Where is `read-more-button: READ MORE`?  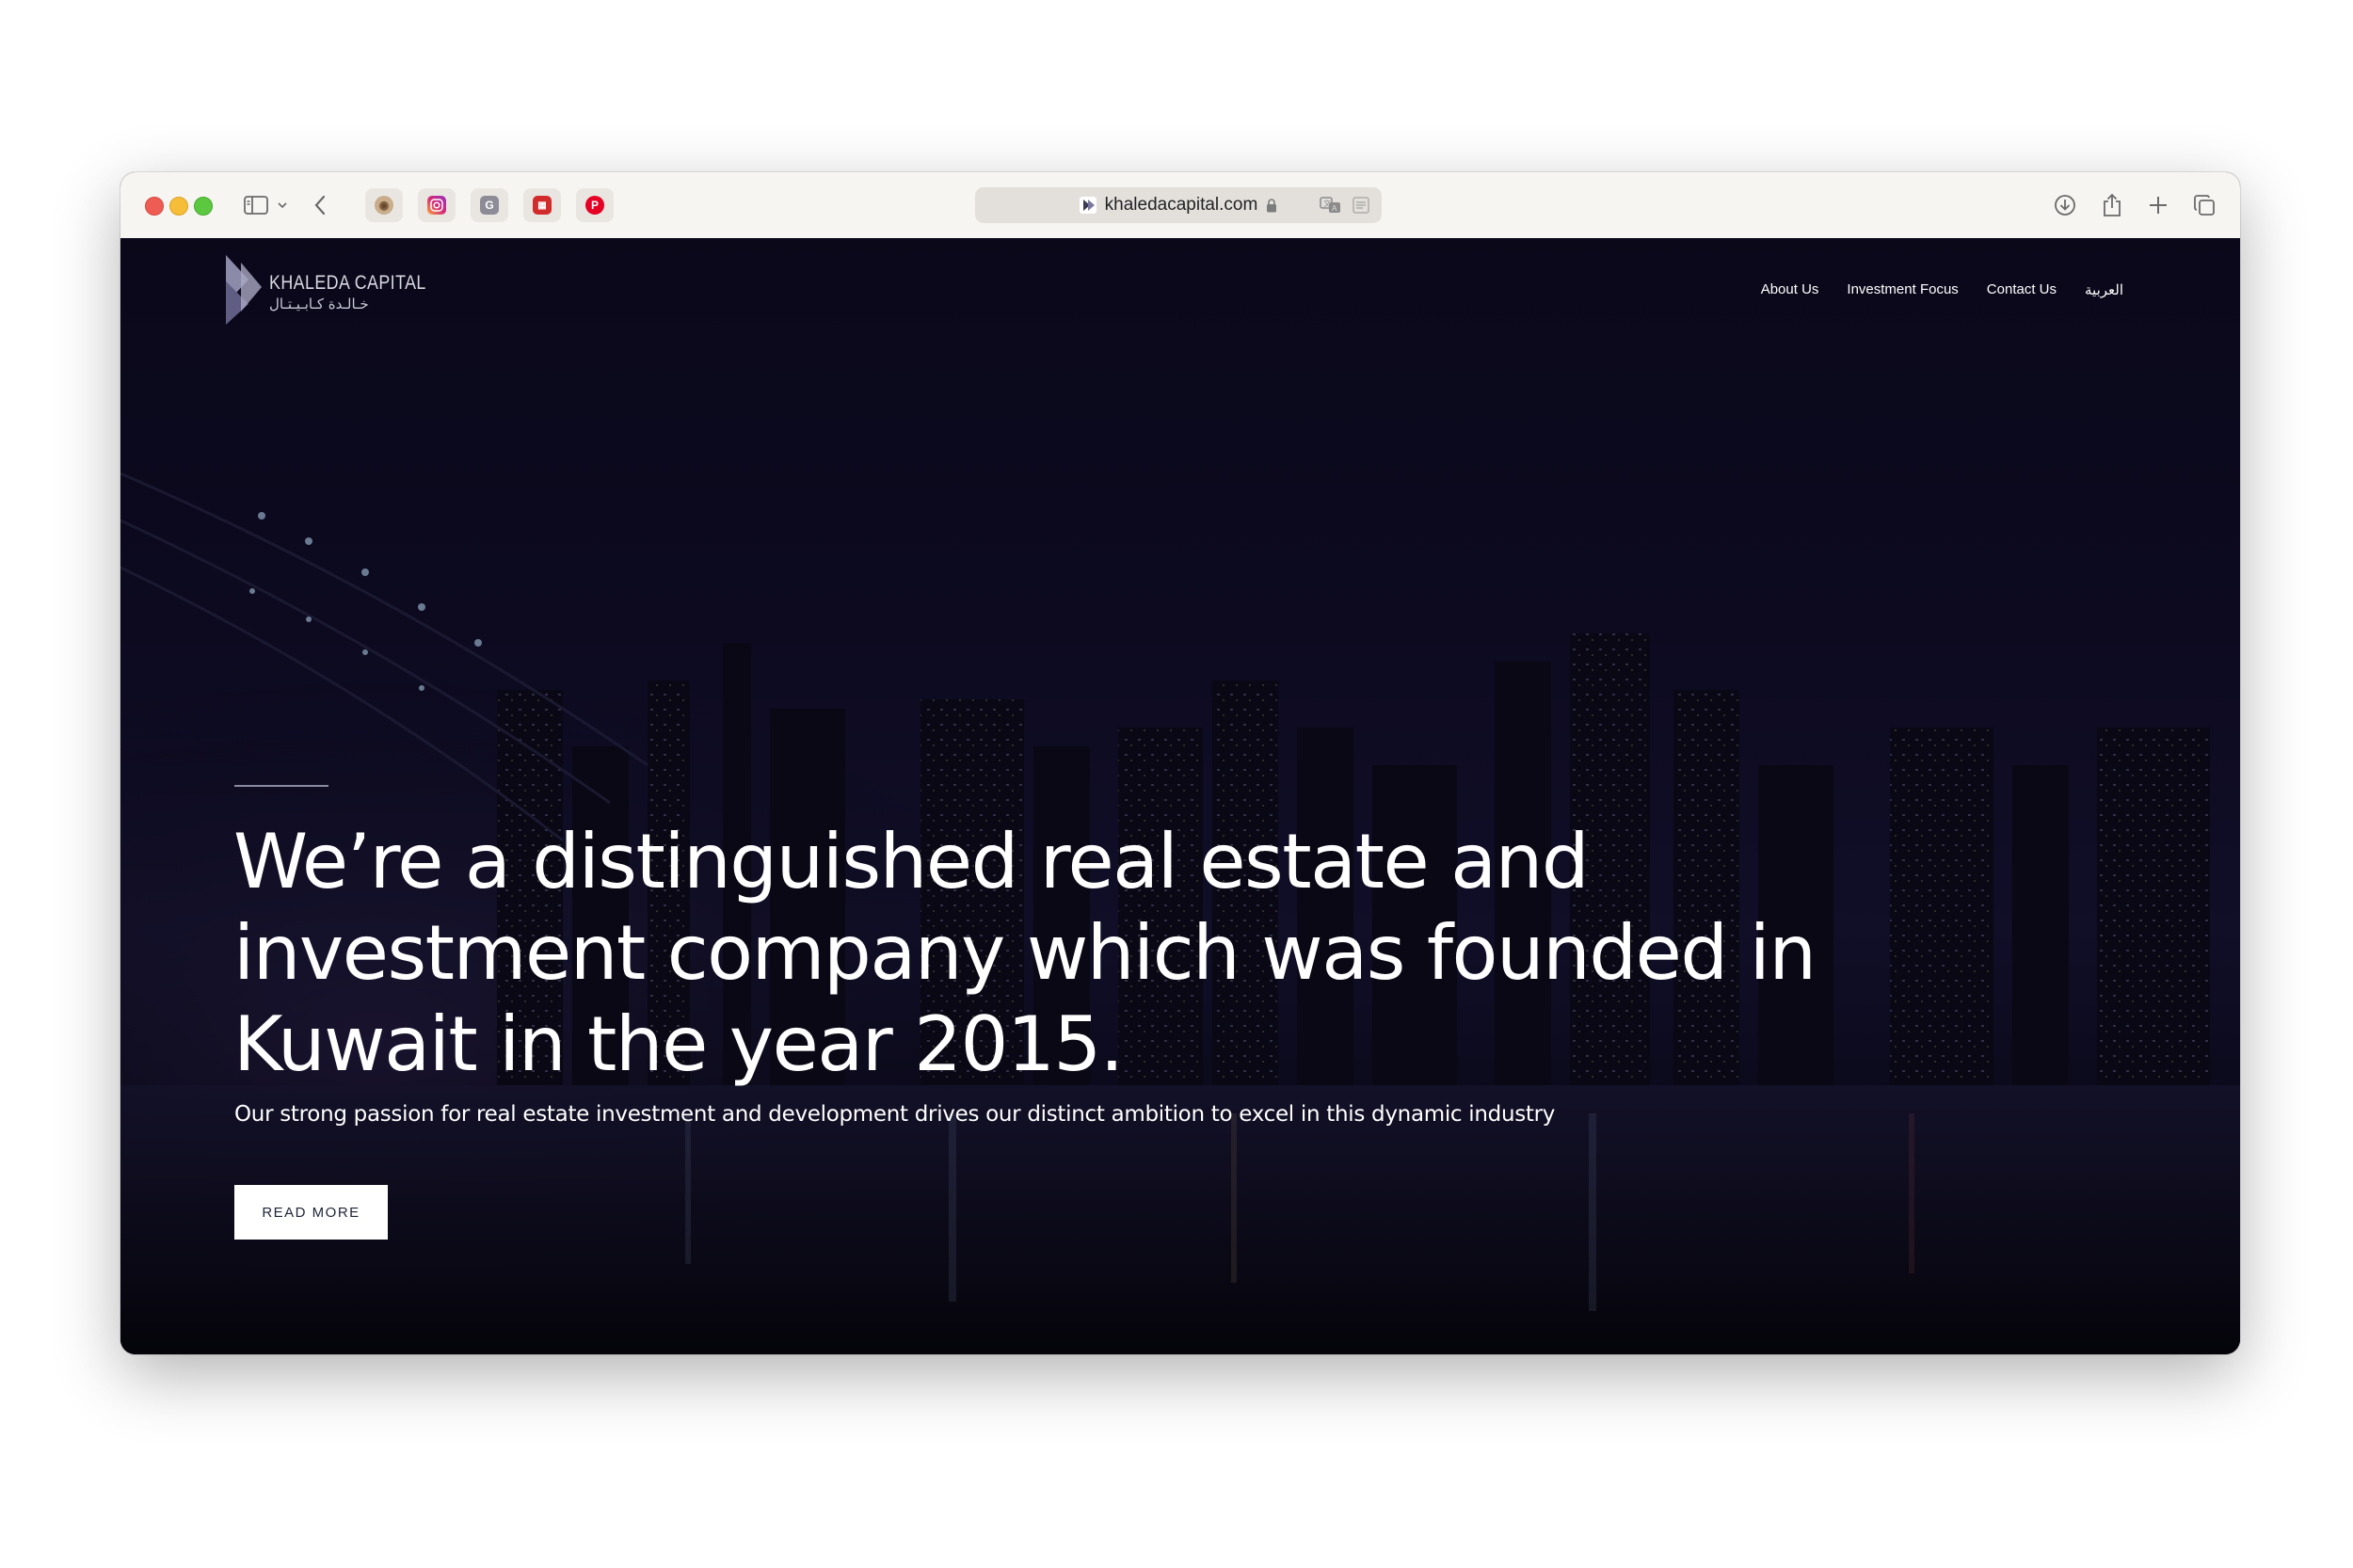 read-more-button: READ MORE is located at coordinates (311, 1212).